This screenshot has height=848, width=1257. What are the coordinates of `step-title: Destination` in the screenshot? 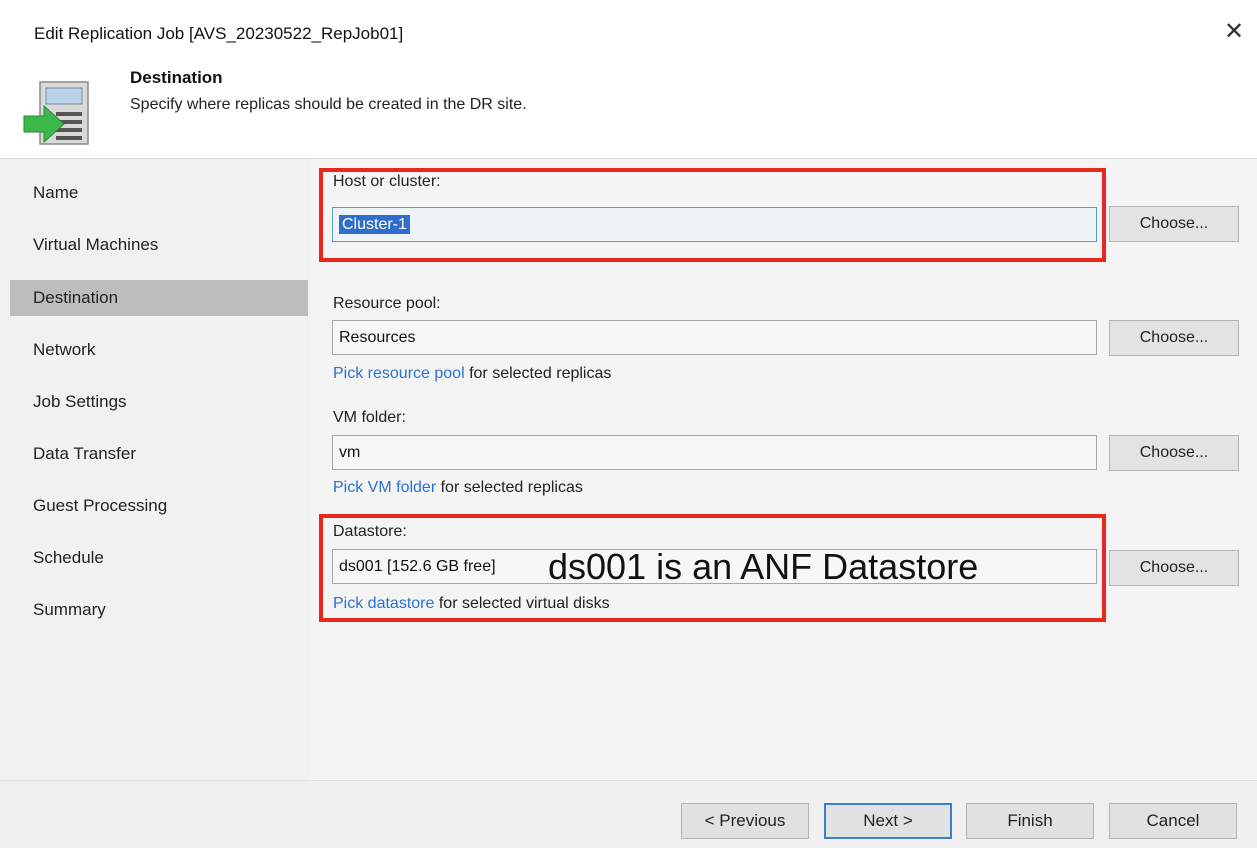 It's located at (176, 77).